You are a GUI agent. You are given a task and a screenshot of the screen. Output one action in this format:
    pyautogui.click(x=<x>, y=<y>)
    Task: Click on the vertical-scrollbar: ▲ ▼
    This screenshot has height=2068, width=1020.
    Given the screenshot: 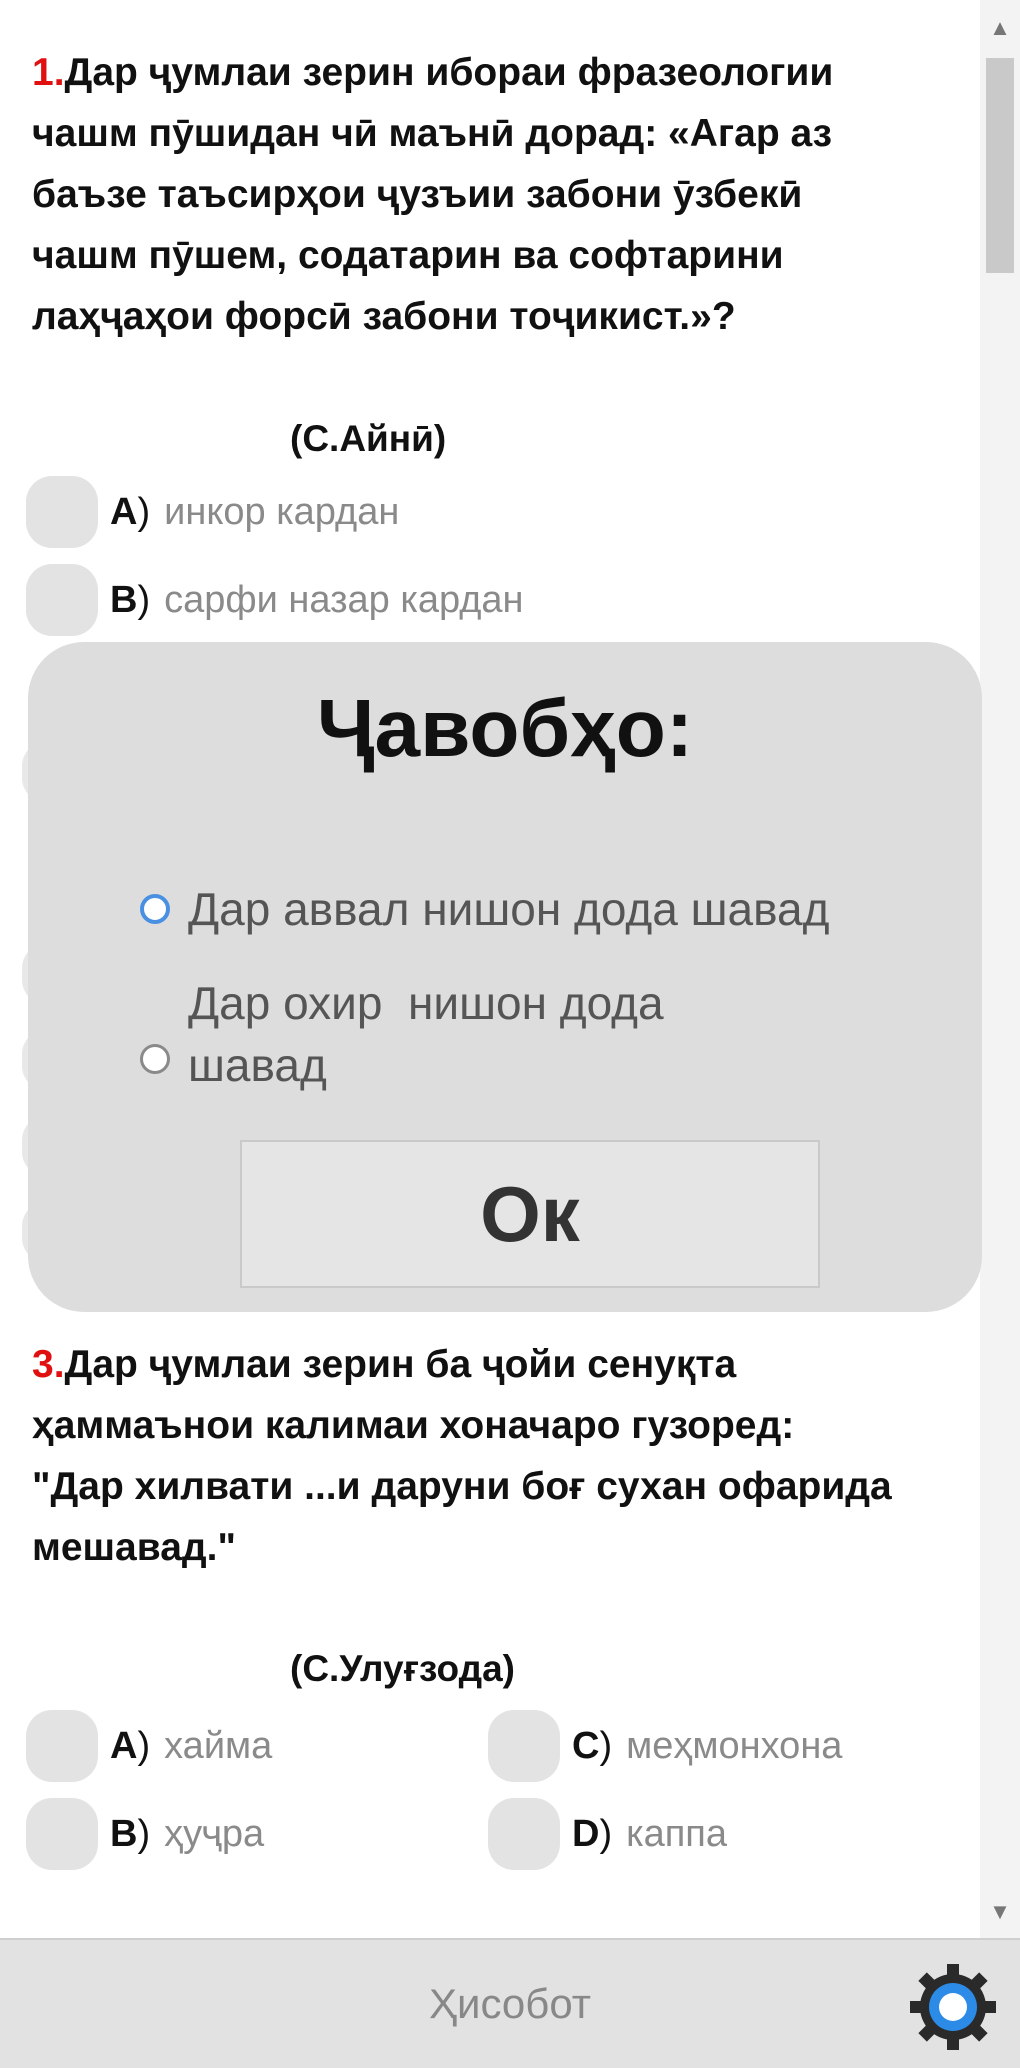 What is the action you would take?
    pyautogui.click(x=1000, y=969)
    